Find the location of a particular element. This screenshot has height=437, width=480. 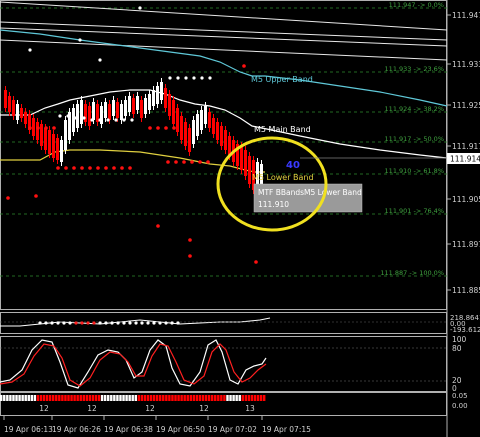

price-tick-label: 111.897 is located at coordinates (466, 244).